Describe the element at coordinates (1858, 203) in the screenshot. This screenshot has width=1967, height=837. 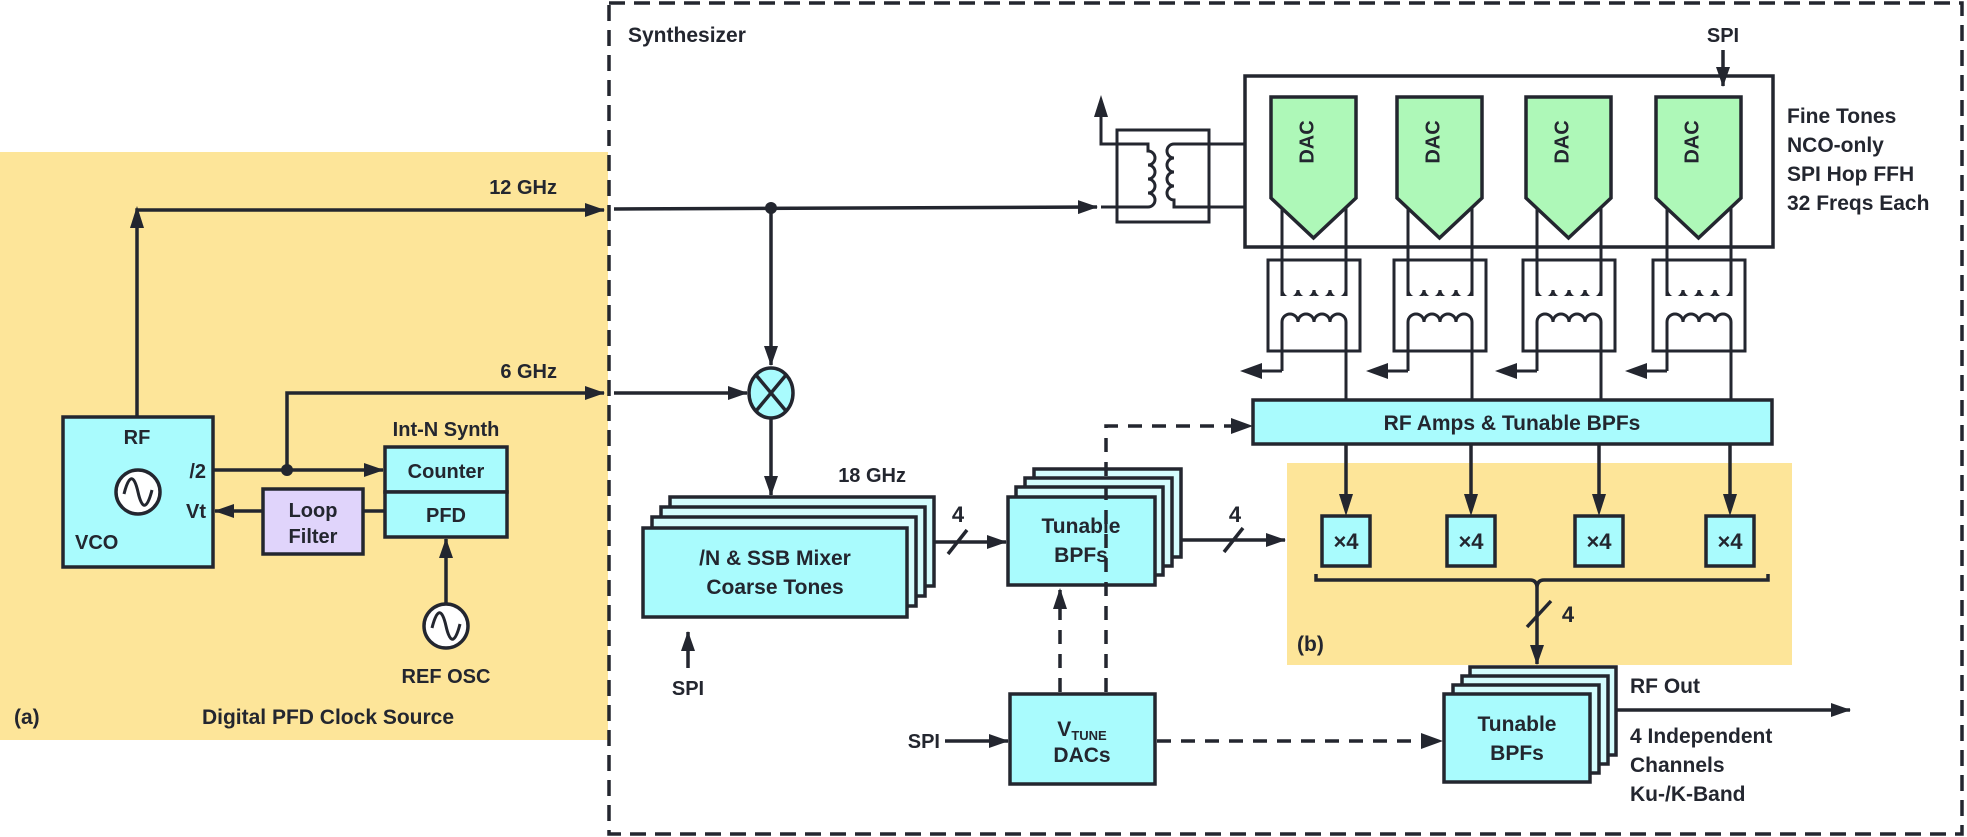
I see `dac-note-4: 32 Freqs Each` at that location.